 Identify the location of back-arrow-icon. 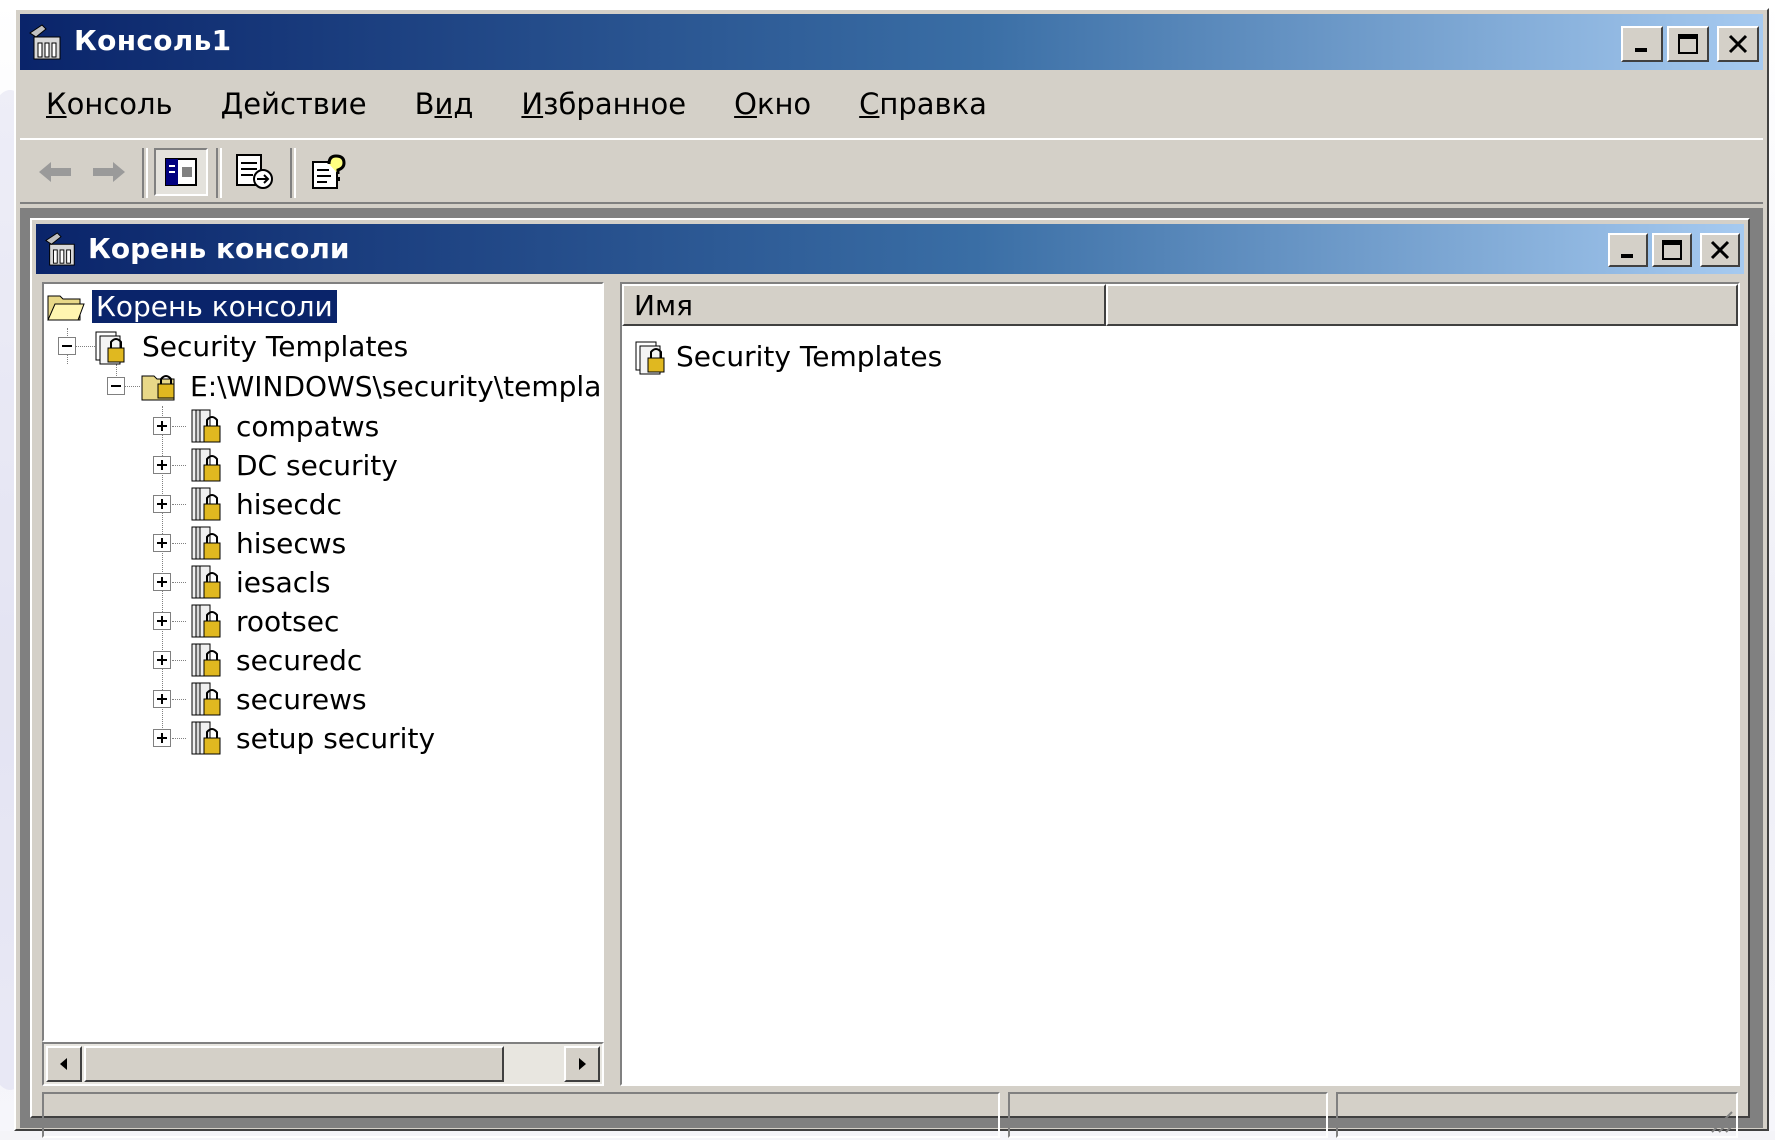
(55, 172).